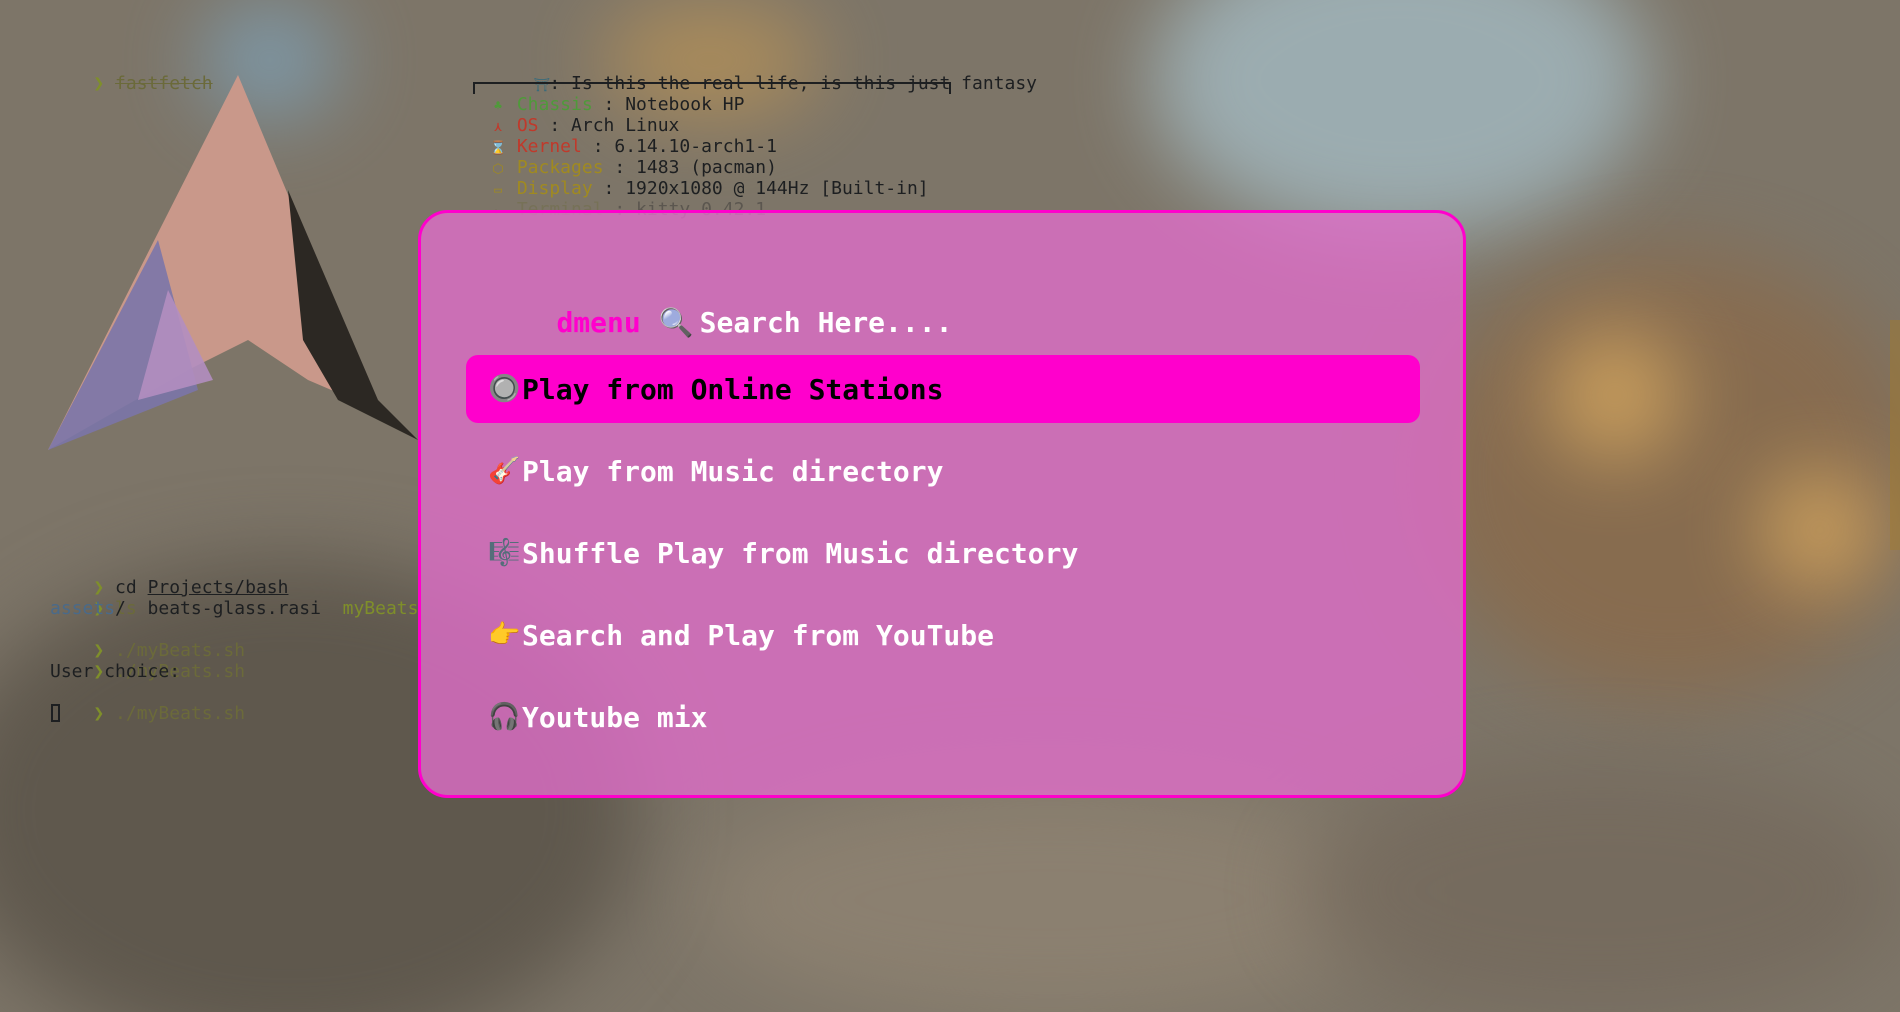  Describe the element at coordinates (504, 553) in the screenshot. I see `entry-emoji-icon: 🎼` at that location.